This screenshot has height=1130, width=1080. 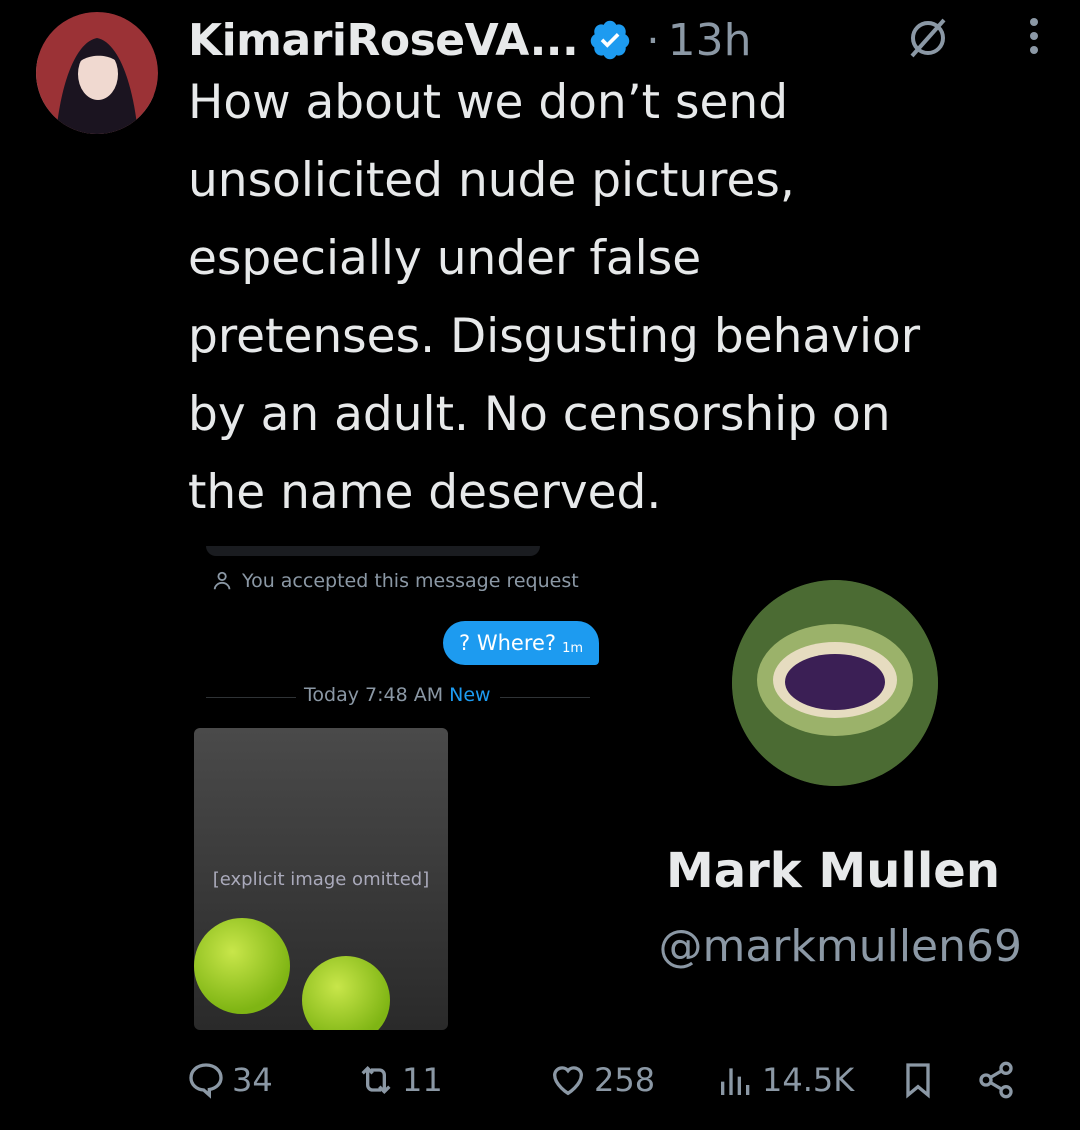 I want to click on person-icon, so click(x=222, y=580).